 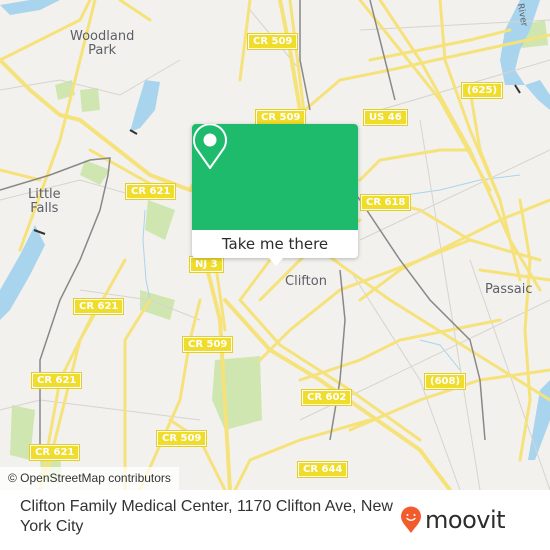 I want to click on road-shield: CR 644, so click(x=322, y=469).